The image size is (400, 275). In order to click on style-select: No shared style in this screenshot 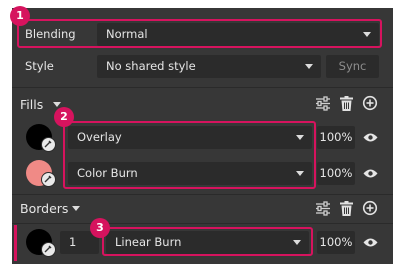, I will do `click(209, 66)`.